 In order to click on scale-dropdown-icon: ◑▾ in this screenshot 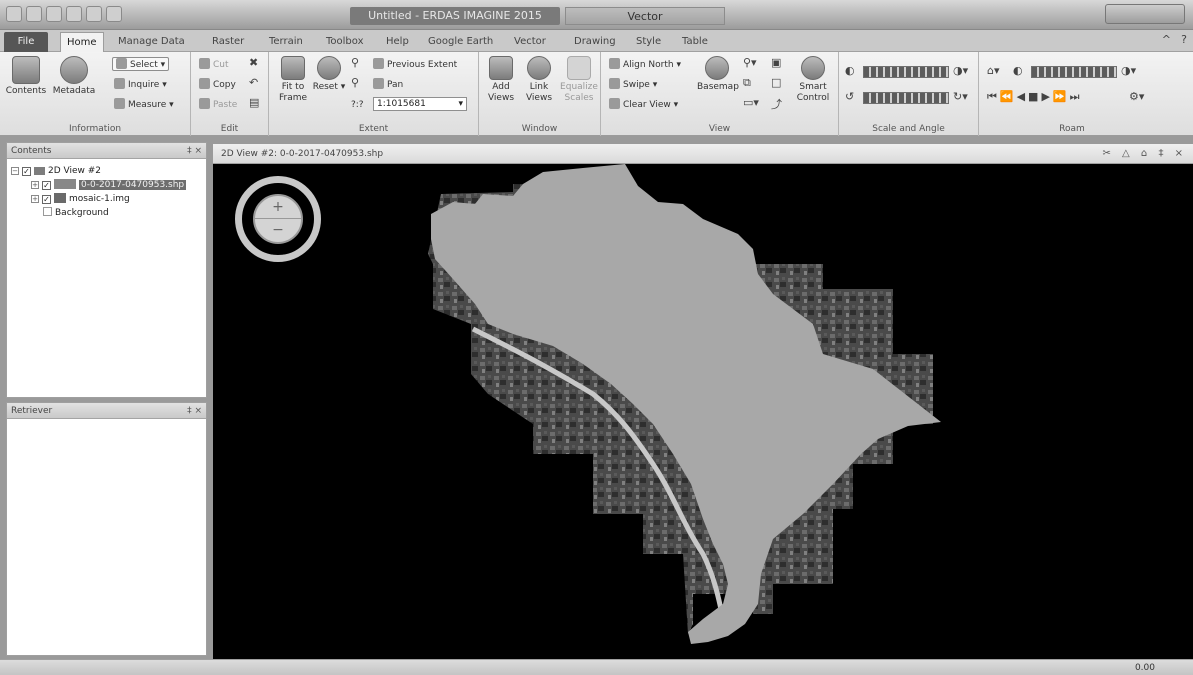, I will do `click(960, 70)`.